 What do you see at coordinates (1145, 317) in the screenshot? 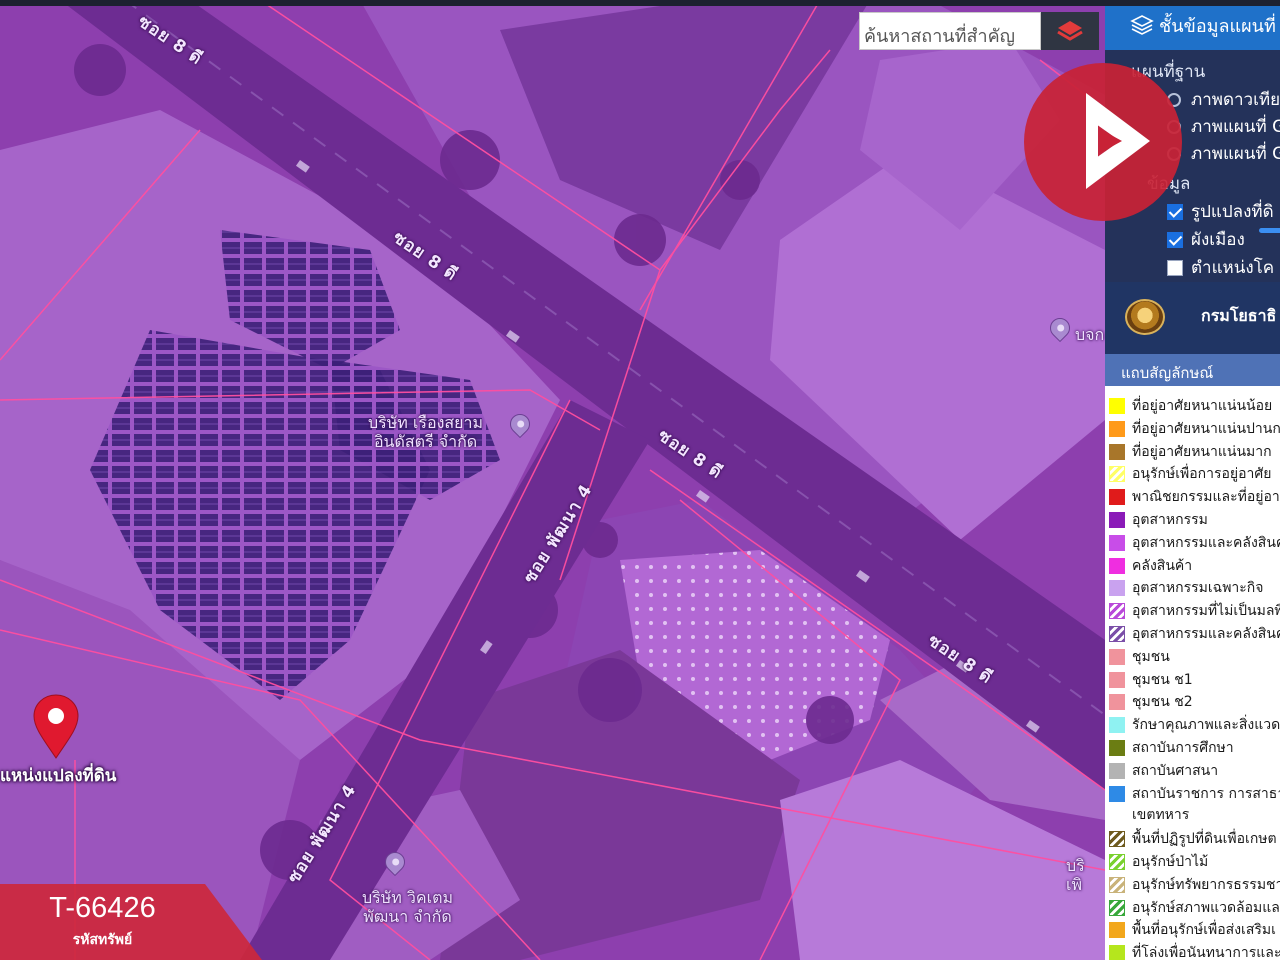
I see `agency-seal-icon` at bounding box center [1145, 317].